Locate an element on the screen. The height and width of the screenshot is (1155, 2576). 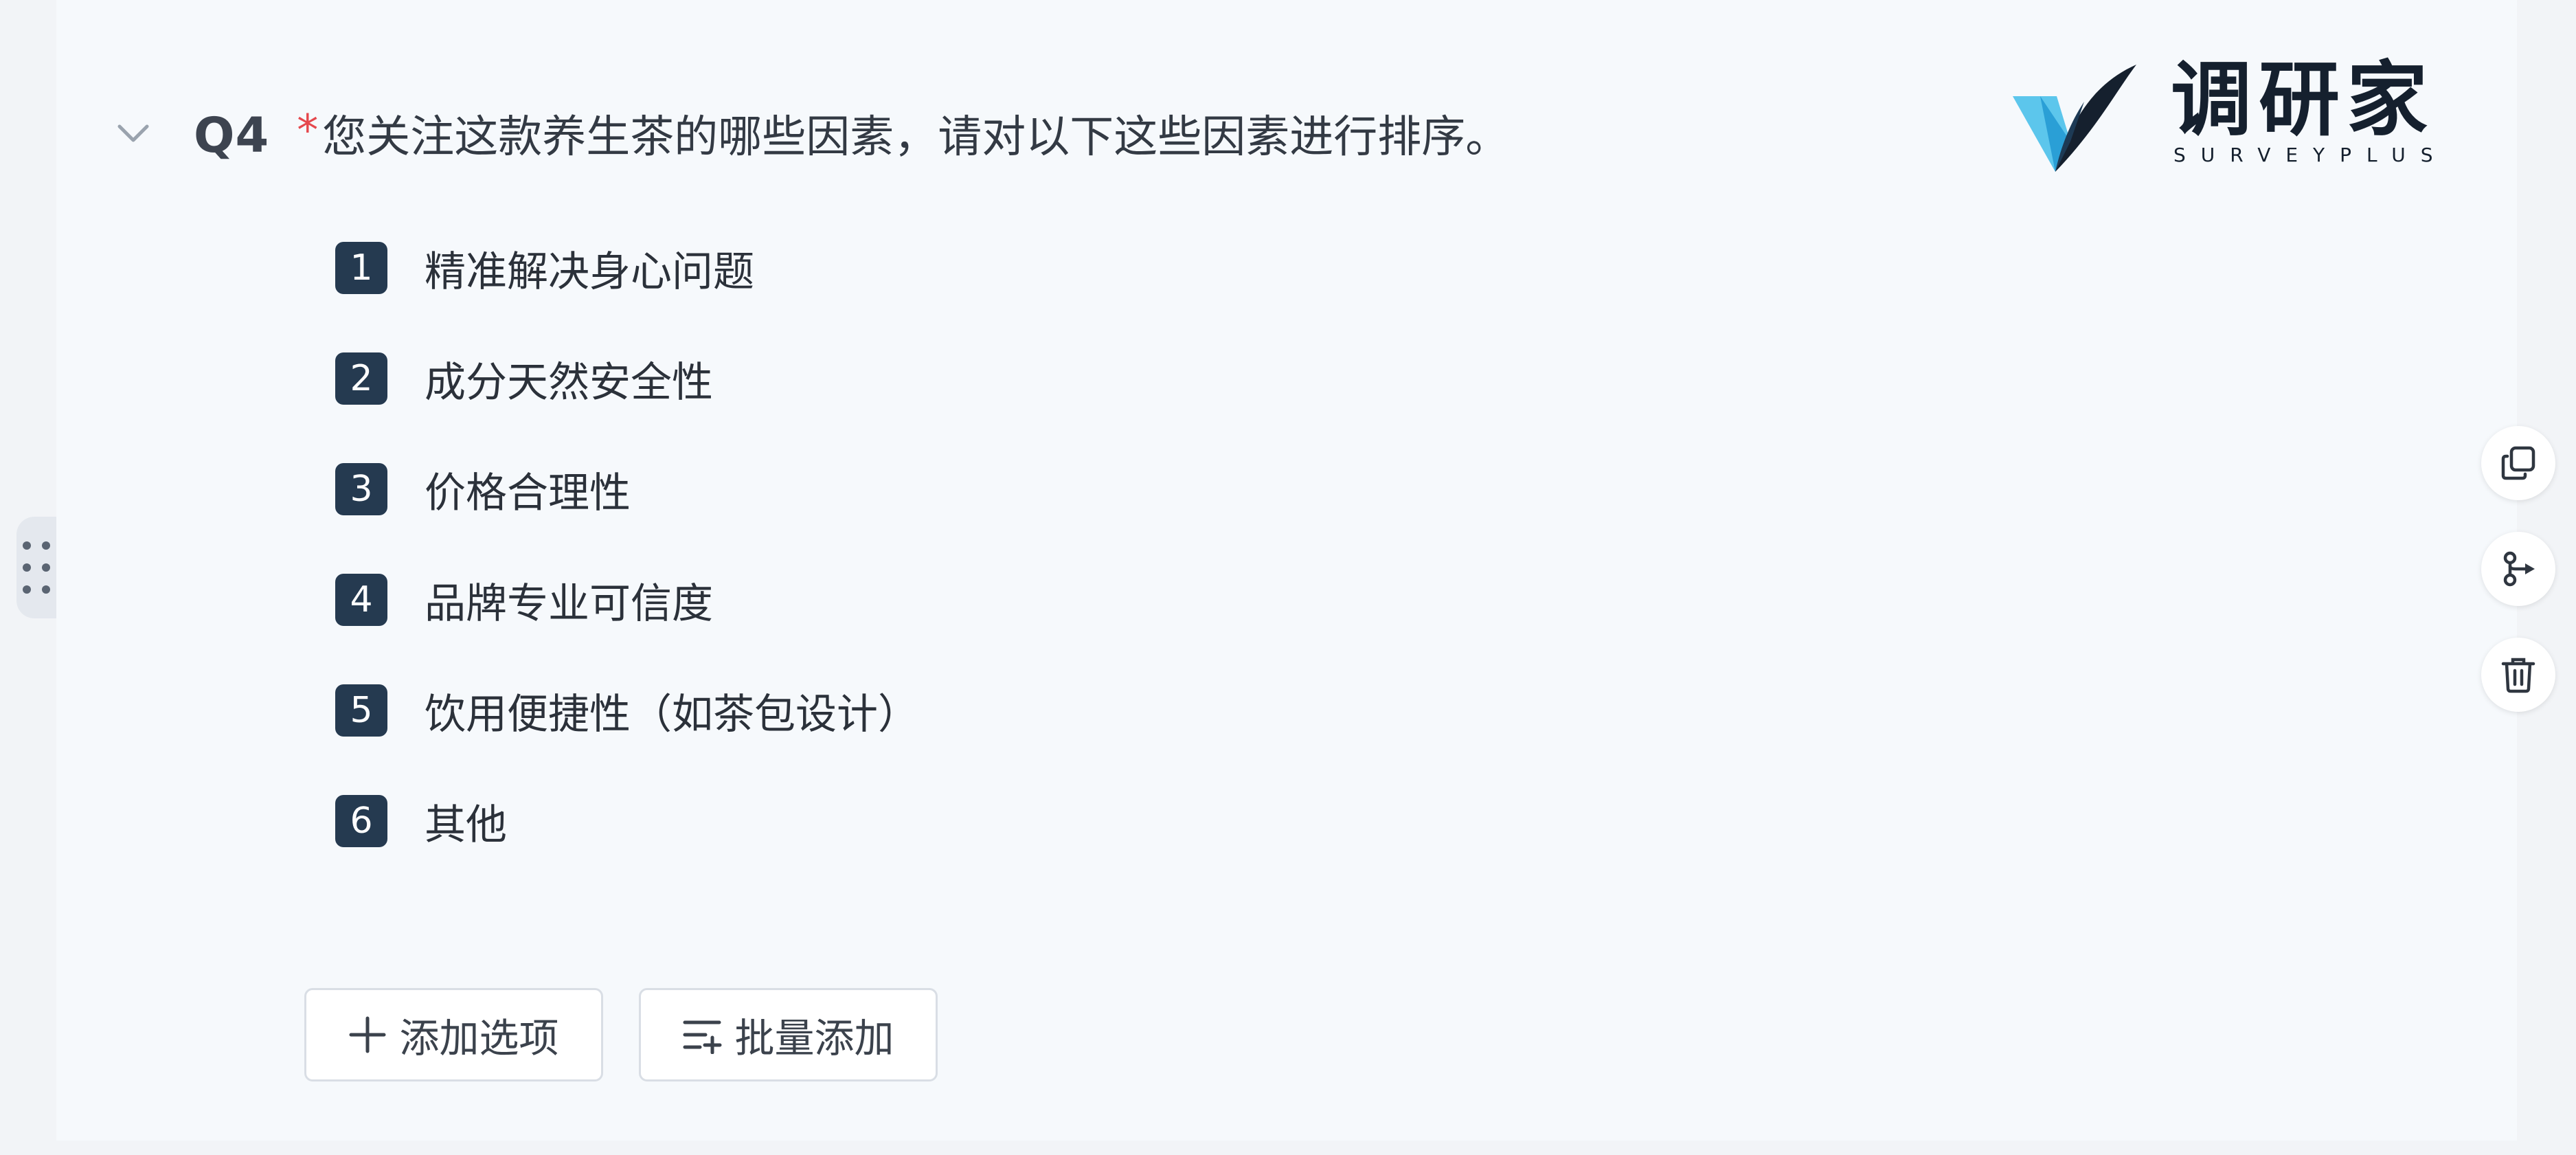
drag-handle-icon is located at coordinates (36, 567).